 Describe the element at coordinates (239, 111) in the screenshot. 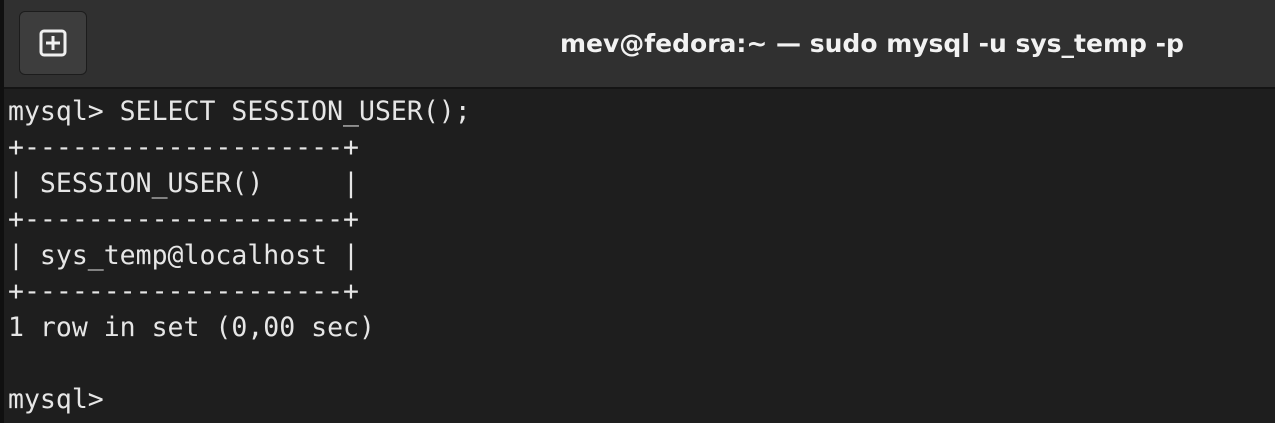

I see `terminal-line-query: mysql> SELECT SESSION_USER();` at that location.